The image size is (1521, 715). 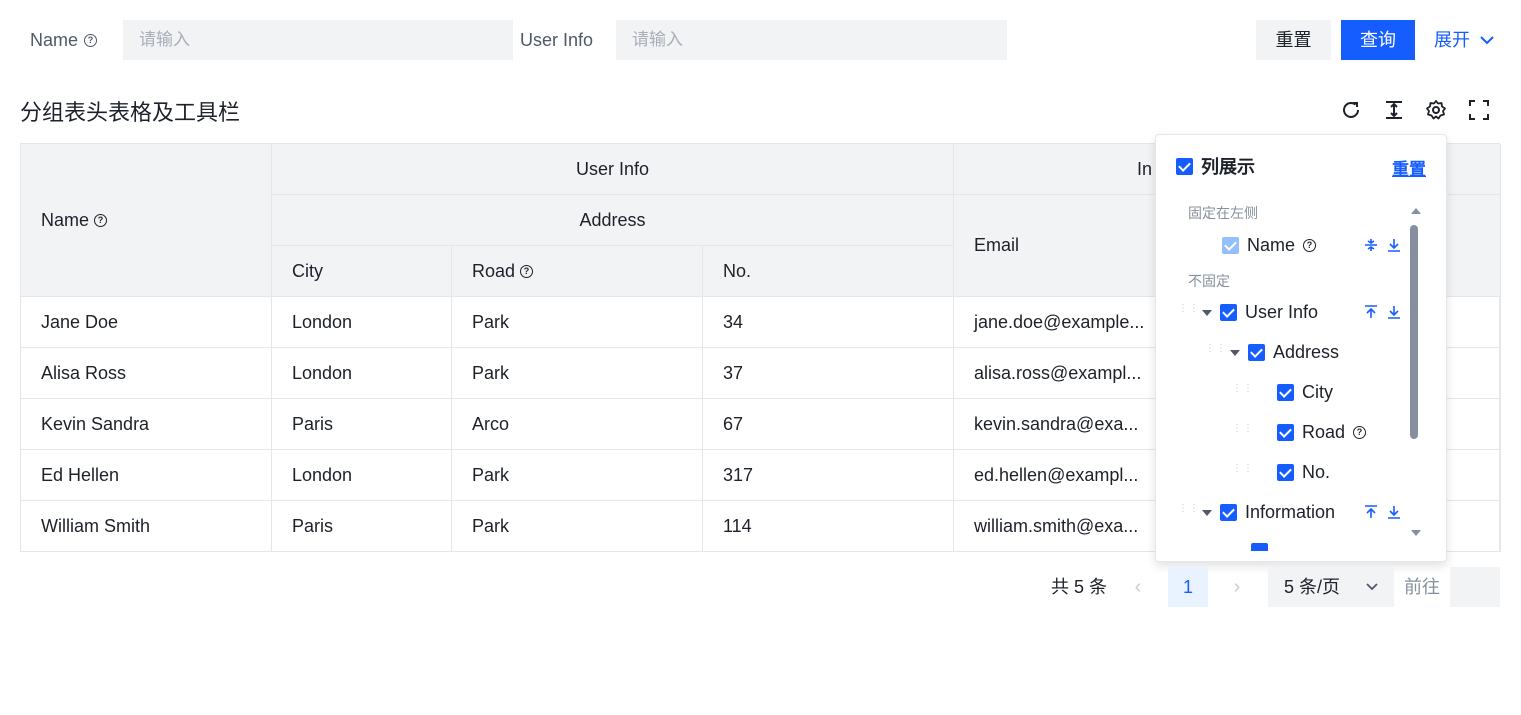 I want to click on userinfo-filter-label: User Info, so click(x=557, y=40).